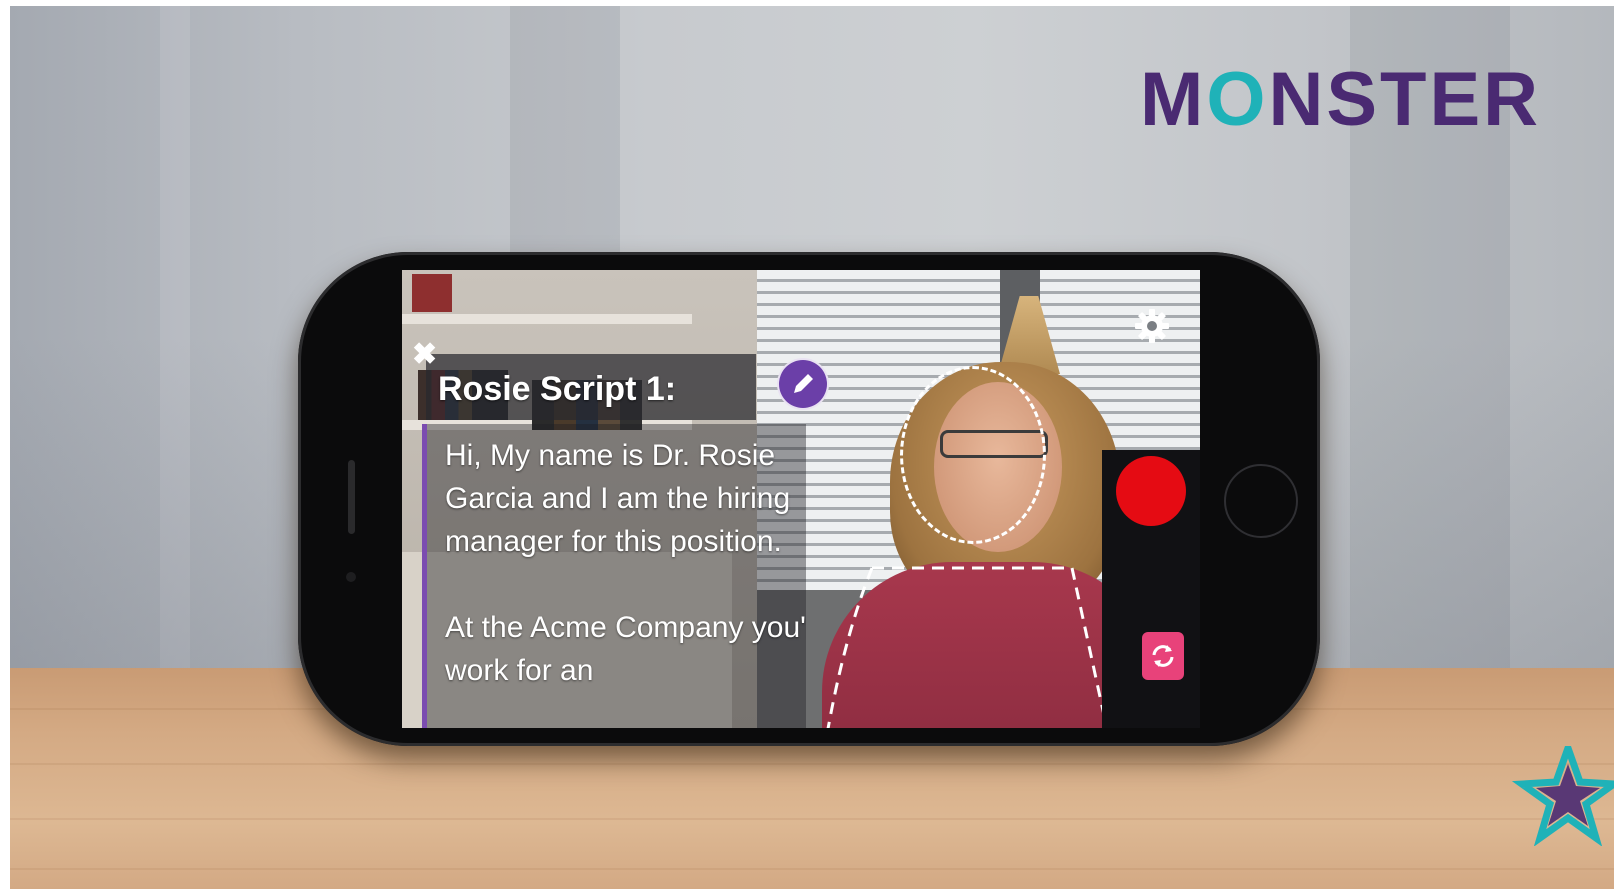 Image resolution: width=1614 pixels, height=889 pixels. I want to click on phone-speaker, so click(351, 497).